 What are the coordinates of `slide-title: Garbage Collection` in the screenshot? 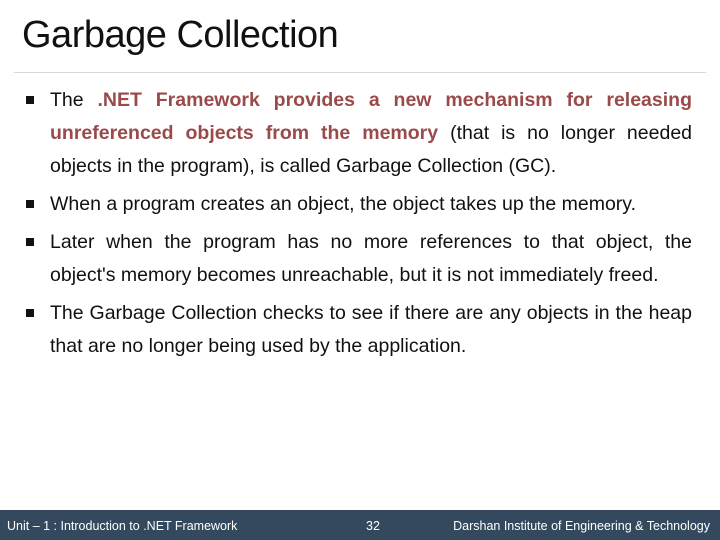 It's located at (180, 35).